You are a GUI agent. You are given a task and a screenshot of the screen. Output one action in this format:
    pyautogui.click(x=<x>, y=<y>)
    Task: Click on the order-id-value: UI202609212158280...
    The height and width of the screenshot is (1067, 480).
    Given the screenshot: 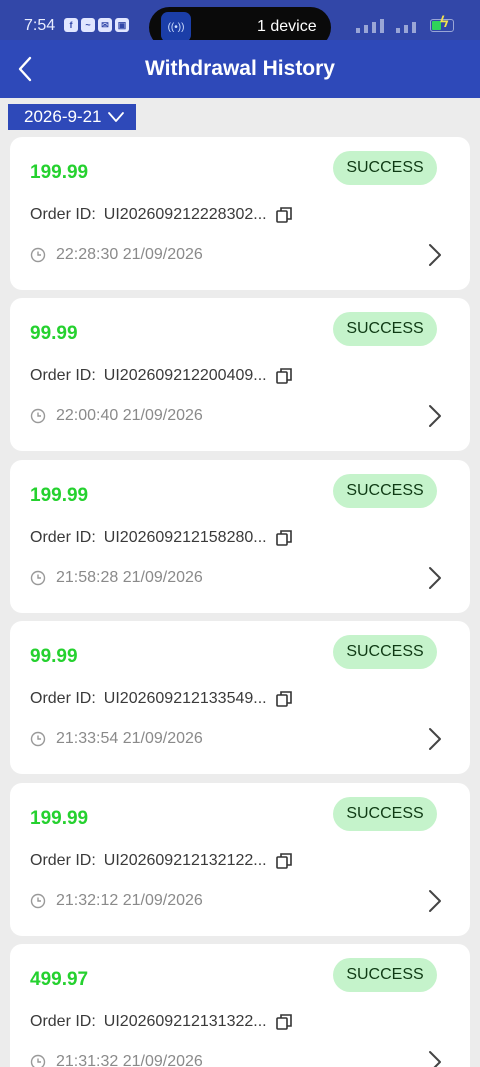 What is the action you would take?
    pyautogui.click(x=185, y=537)
    